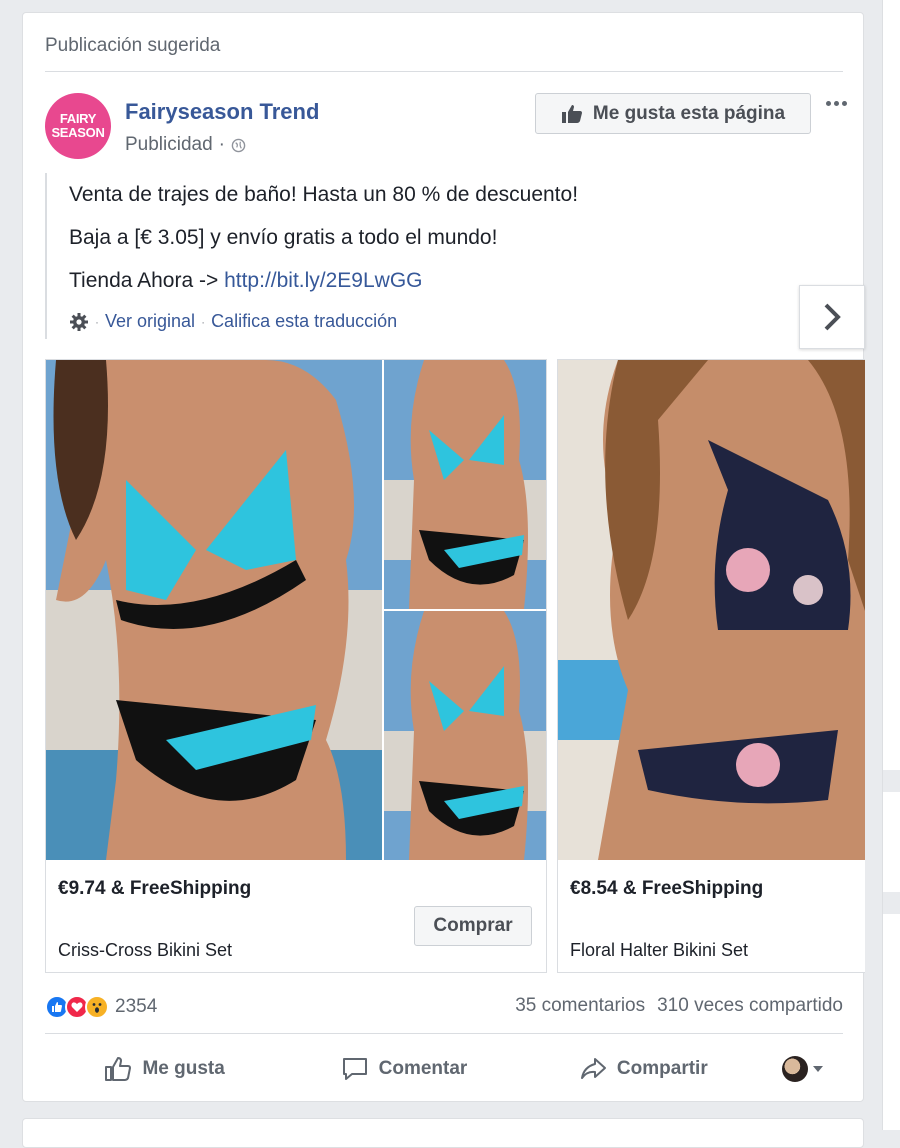 Image resolution: width=900 pixels, height=1148 pixels. I want to click on right-rail, so click(891, 565).